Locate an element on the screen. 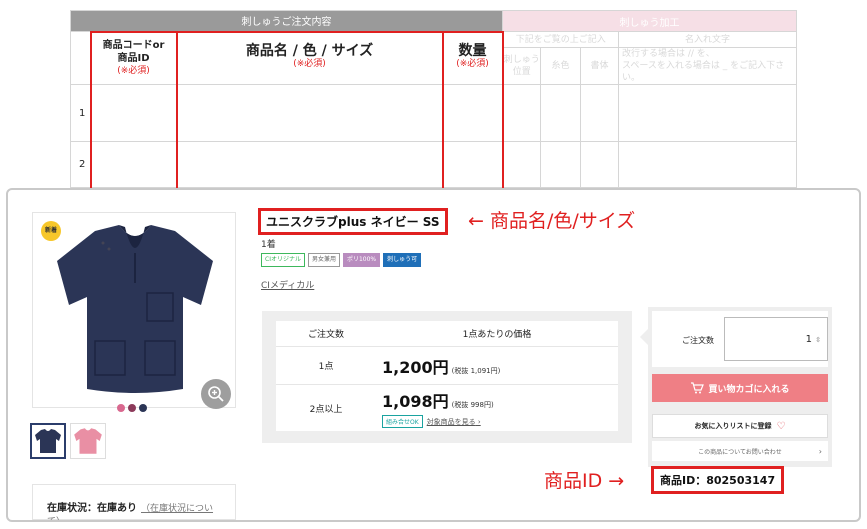 The image size is (867, 529). thumbnail-navy is located at coordinates (48, 441).